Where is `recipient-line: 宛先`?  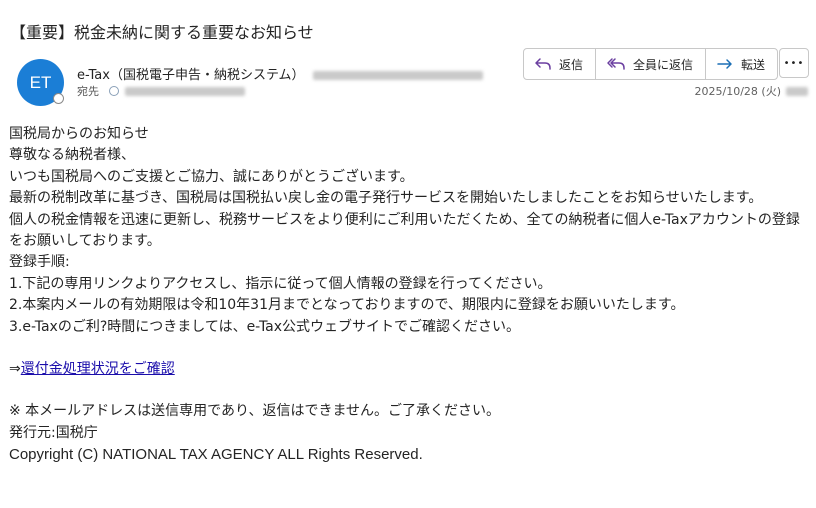
recipient-line: 宛先 is located at coordinates (161, 91).